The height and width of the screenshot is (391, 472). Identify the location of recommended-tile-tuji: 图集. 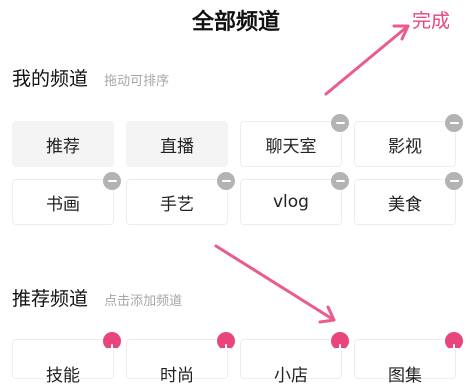
(408, 359).